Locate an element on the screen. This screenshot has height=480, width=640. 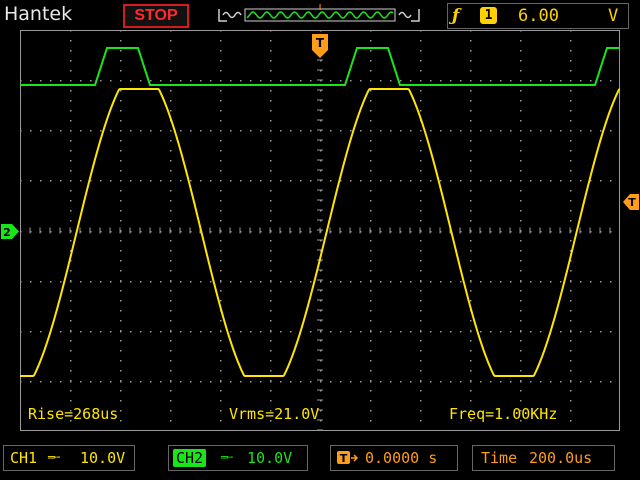
top-status-bar: Hantek STOP T ƒ 1 6.00 V is located at coordinates (320, 15).